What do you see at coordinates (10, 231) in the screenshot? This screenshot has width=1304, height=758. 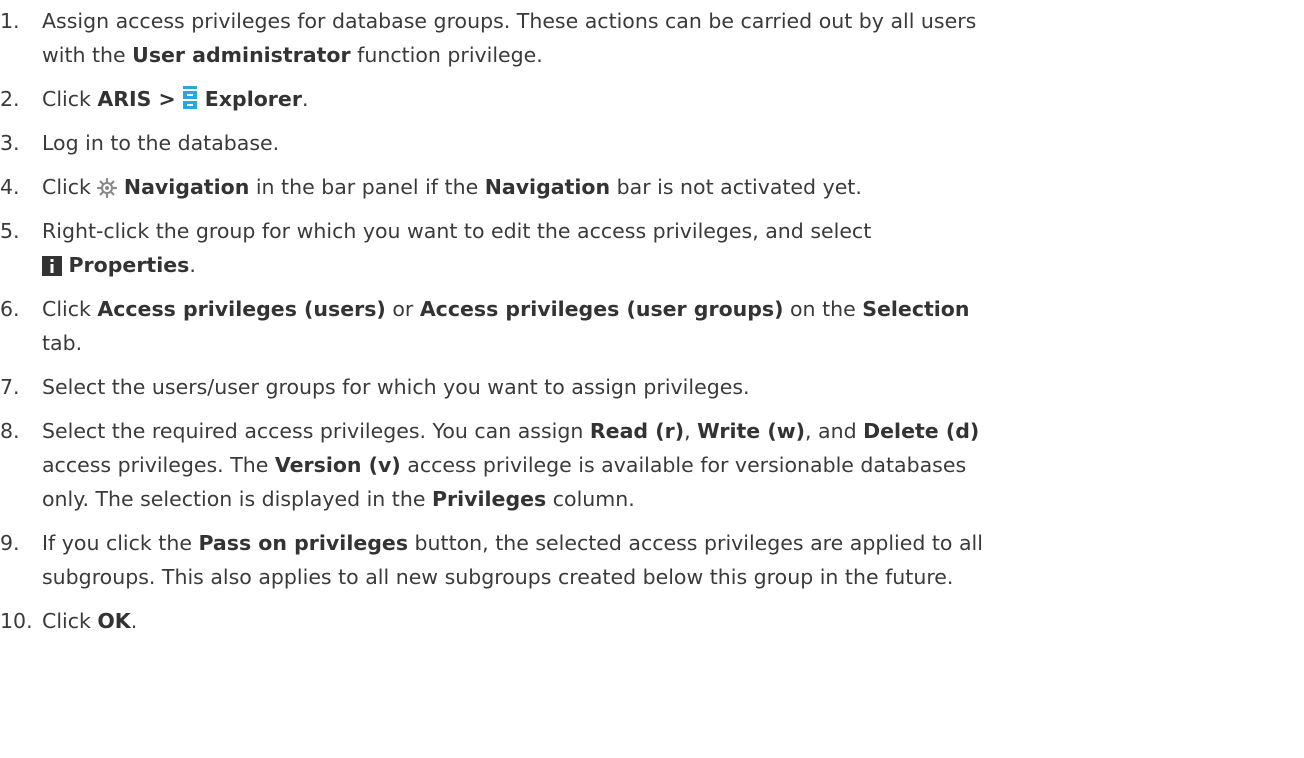 I see `step-number: 5.` at bounding box center [10, 231].